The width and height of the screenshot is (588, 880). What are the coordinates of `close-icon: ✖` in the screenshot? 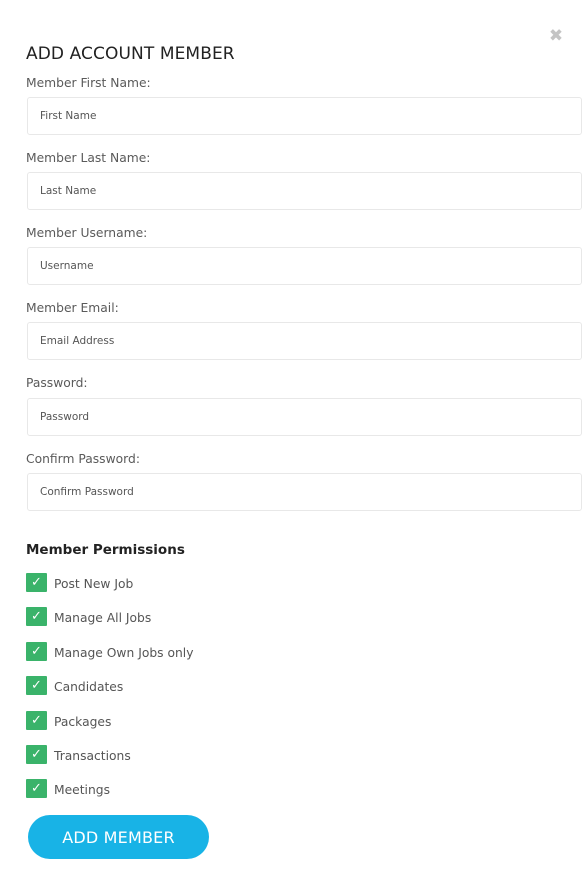 It's located at (556, 36).